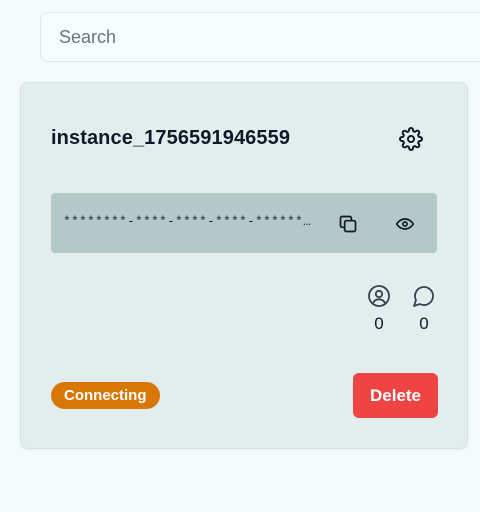 The width and height of the screenshot is (480, 512). I want to click on eye-icon, so click(405, 224).